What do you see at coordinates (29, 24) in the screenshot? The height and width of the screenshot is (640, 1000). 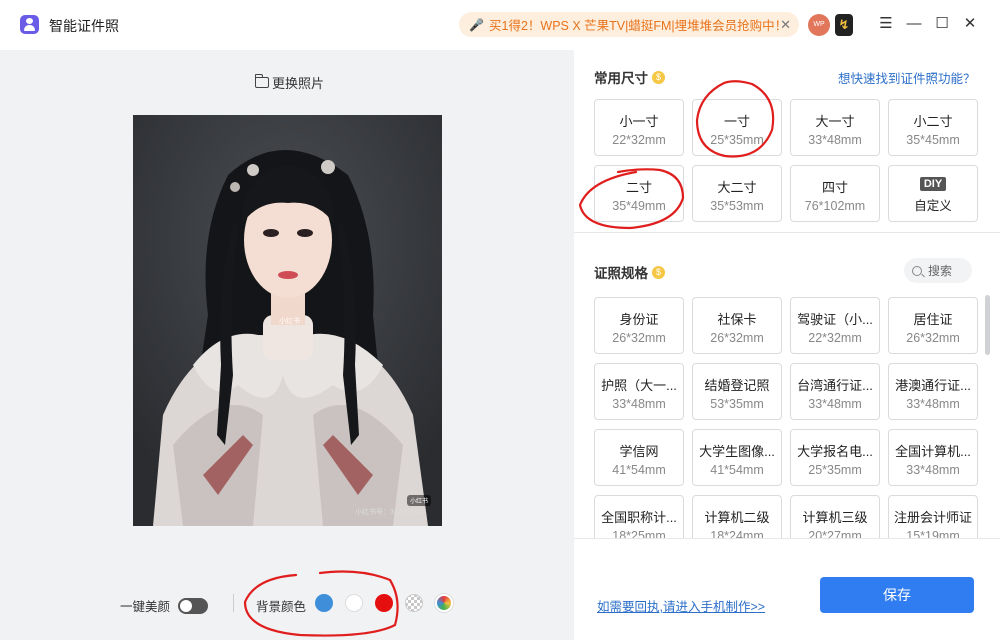 I see `app-logo-icon` at bounding box center [29, 24].